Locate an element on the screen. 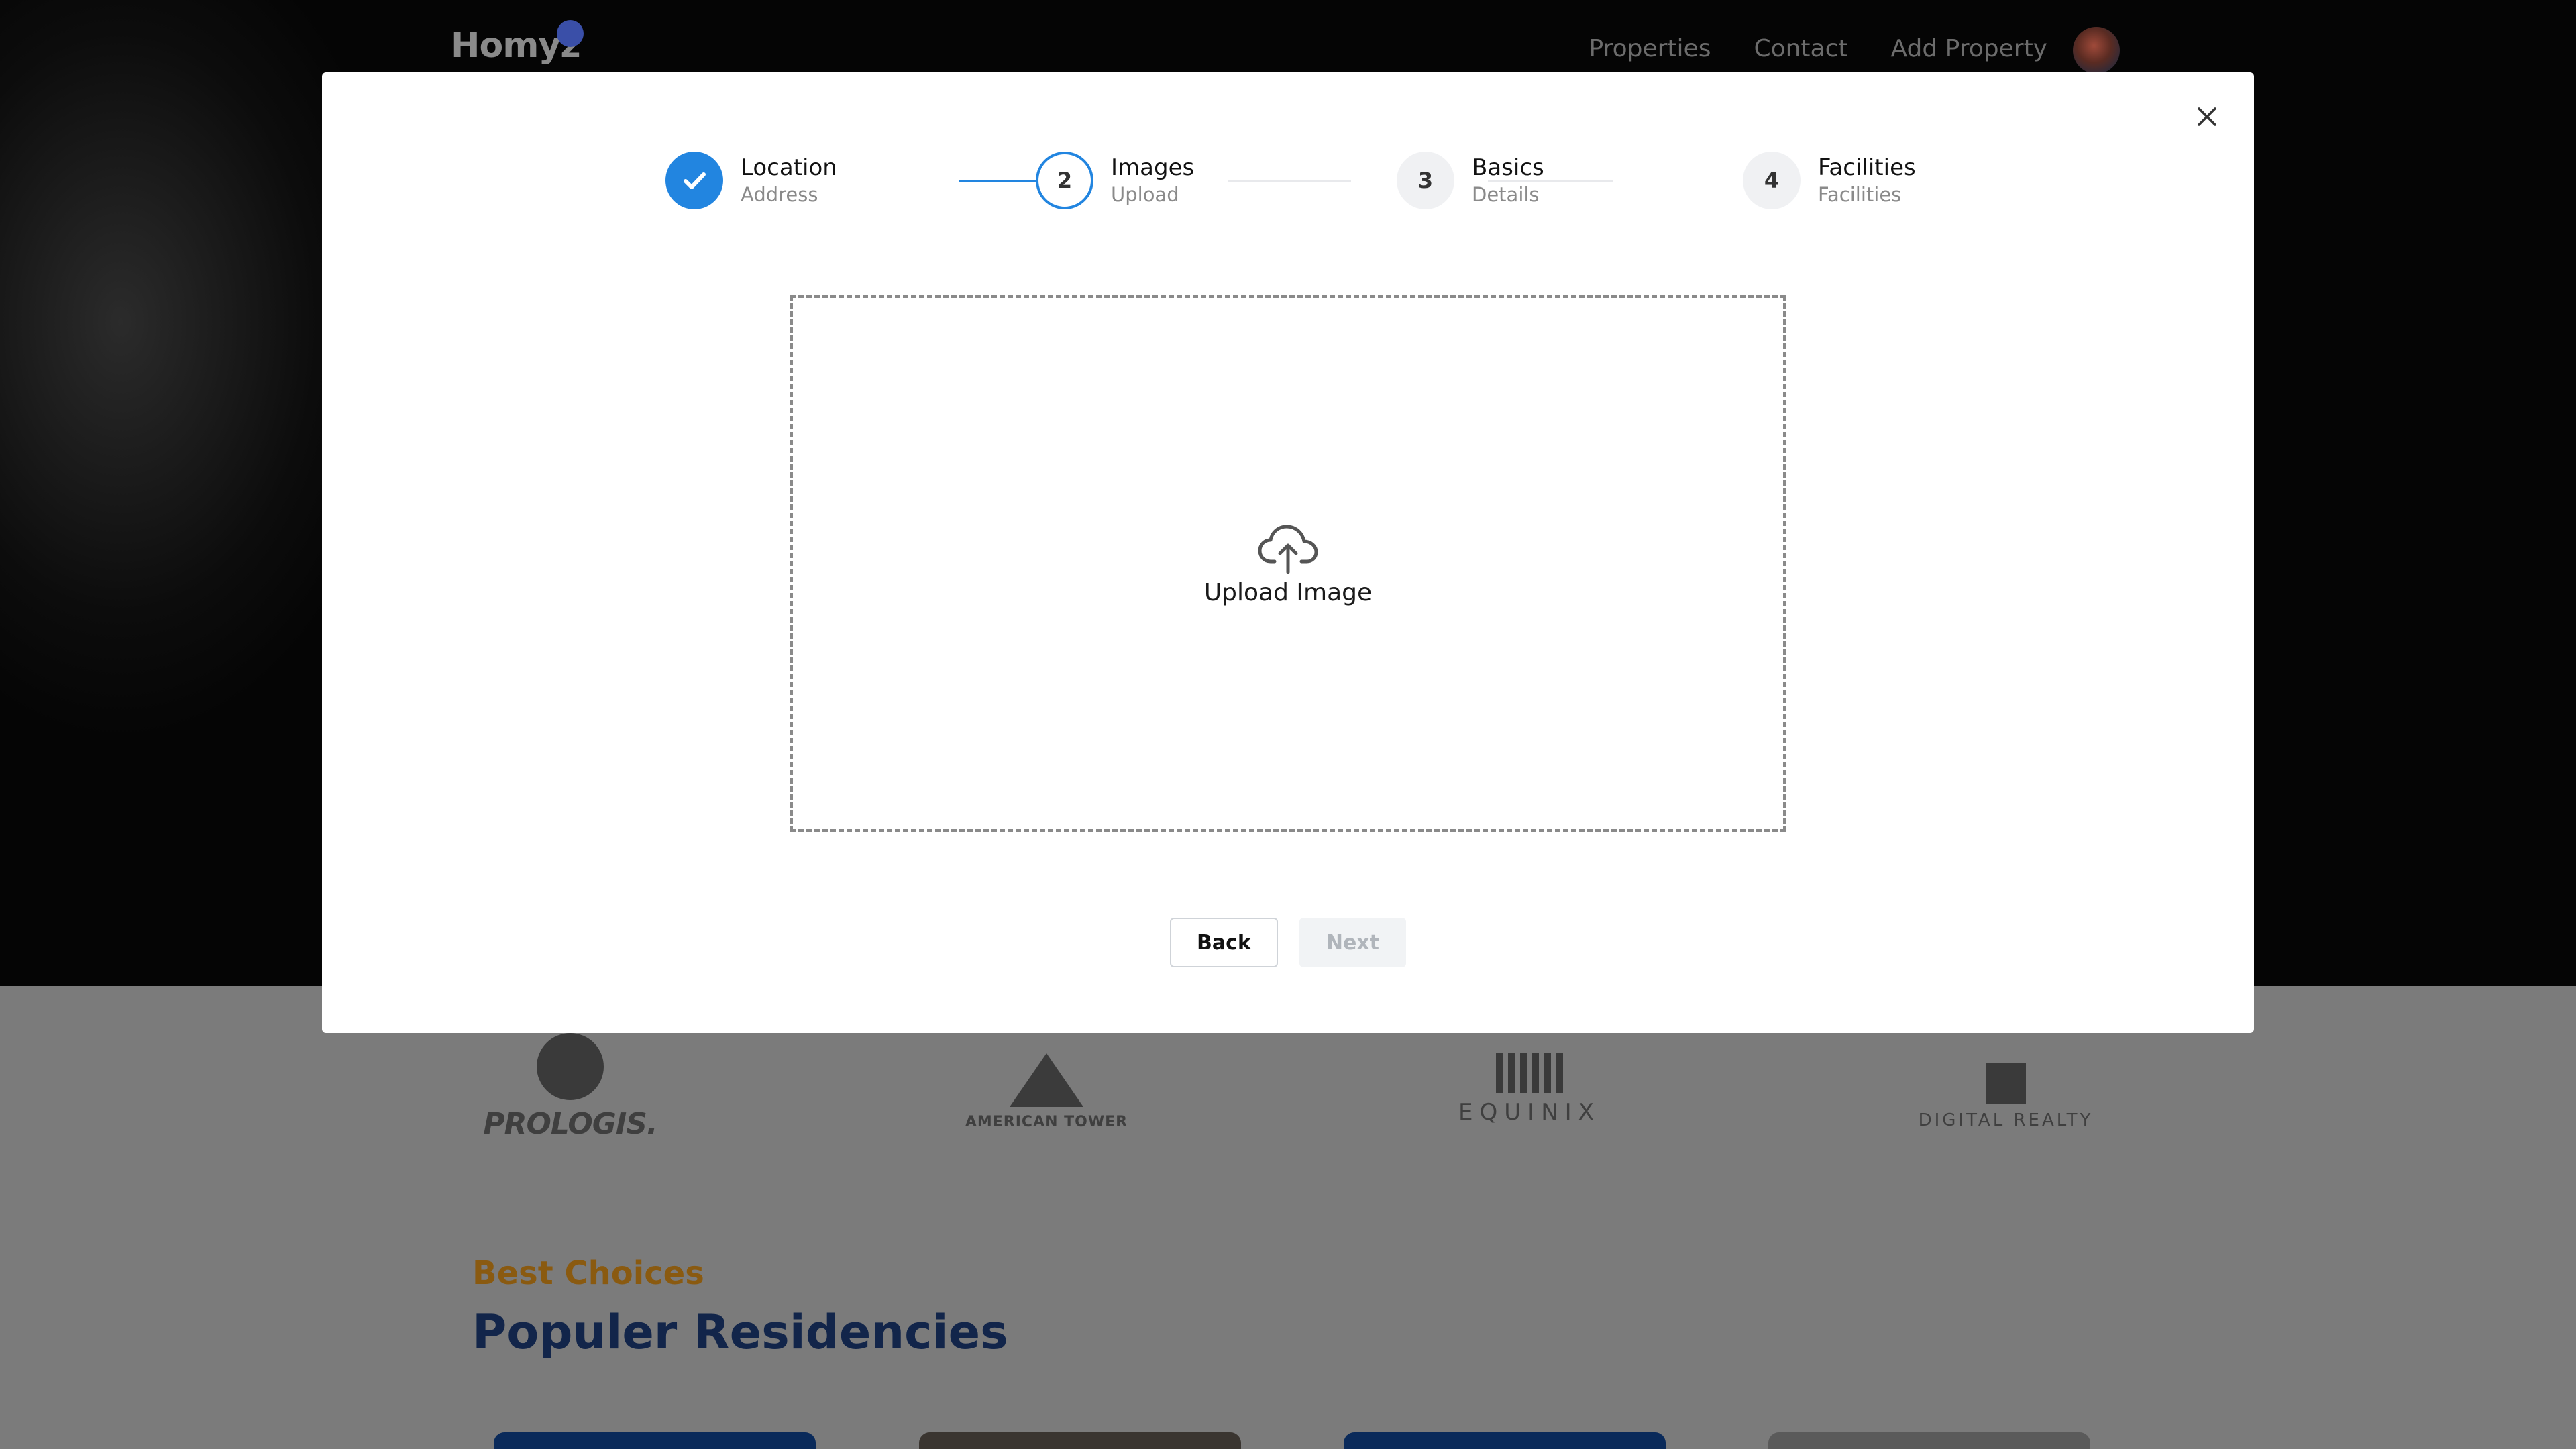 The width and height of the screenshot is (2576, 1449). step-facilities: 4 Facilities Facilities is located at coordinates (1829, 180).